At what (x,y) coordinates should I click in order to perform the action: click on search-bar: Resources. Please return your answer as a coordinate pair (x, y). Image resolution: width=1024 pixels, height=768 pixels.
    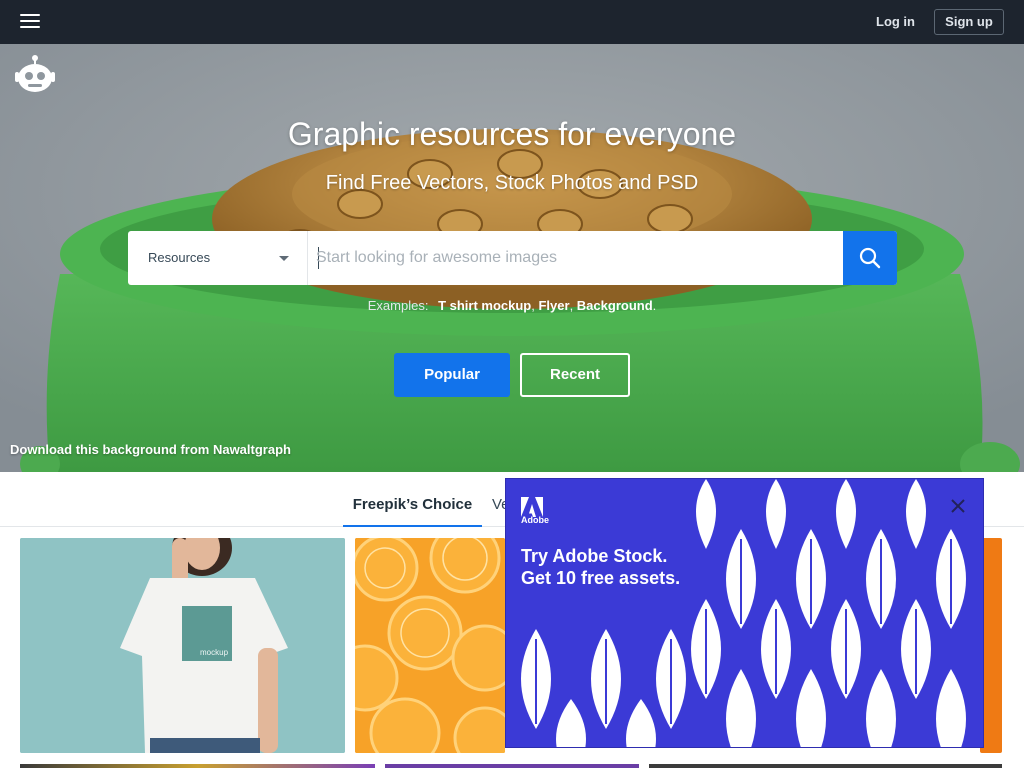
    Looking at the image, I should click on (512, 258).